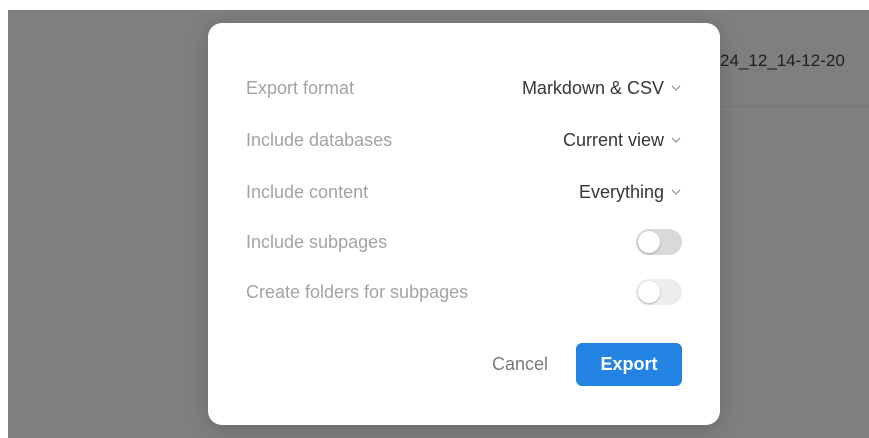 The height and width of the screenshot is (438, 869). Describe the element at coordinates (357, 291) in the screenshot. I see `create-folders-label: Create folders for subpages` at that location.